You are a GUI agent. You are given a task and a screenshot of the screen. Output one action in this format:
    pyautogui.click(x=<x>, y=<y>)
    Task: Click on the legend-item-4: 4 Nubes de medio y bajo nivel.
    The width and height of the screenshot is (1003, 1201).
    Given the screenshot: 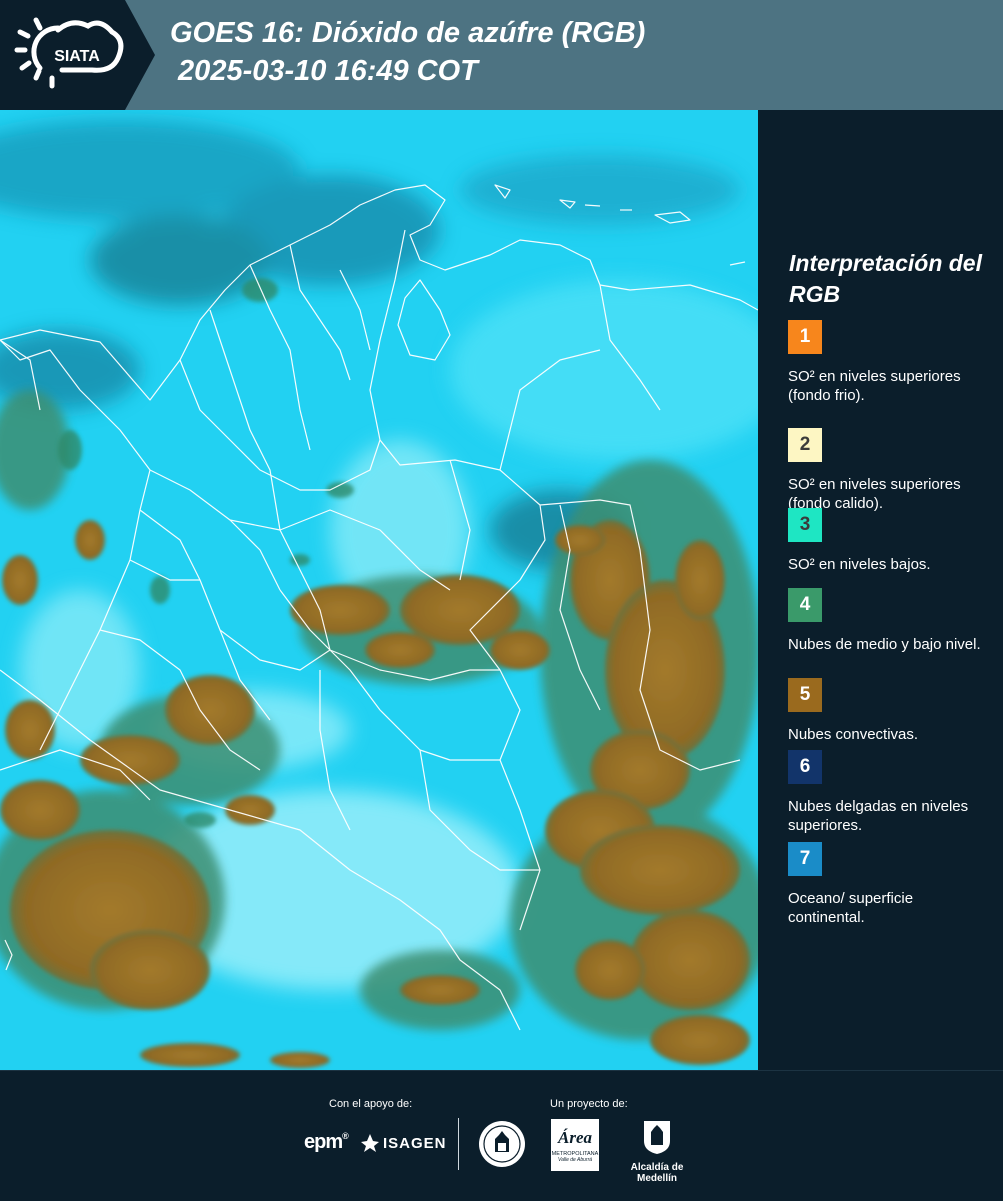 What is the action you would take?
    pyautogui.click(x=890, y=621)
    